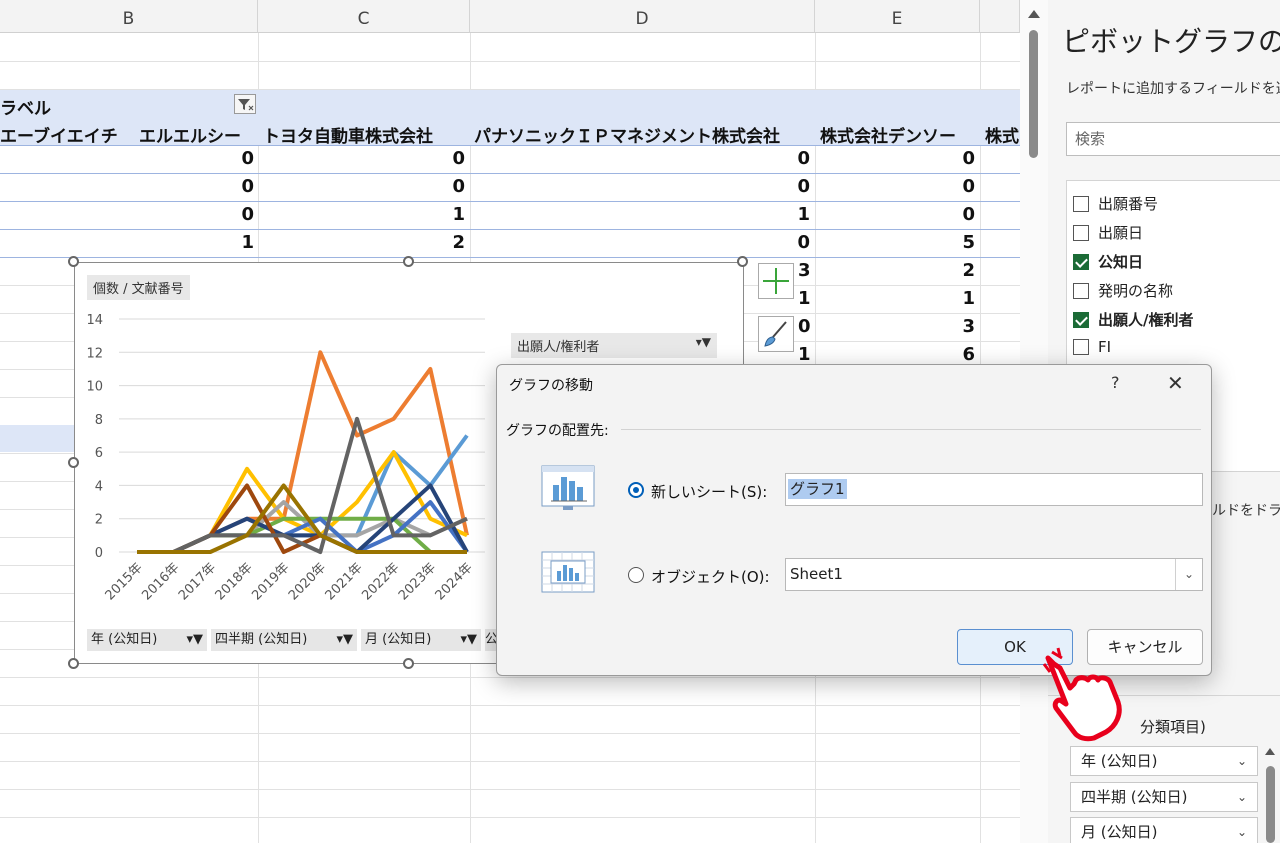 Image resolution: width=1280 pixels, height=843 pixels. What do you see at coordinates (284, 640) in the screenshot?
I see `axis-field-quarter: 四半期 (公知日) ▾▼` at bounding box center [284, 640].